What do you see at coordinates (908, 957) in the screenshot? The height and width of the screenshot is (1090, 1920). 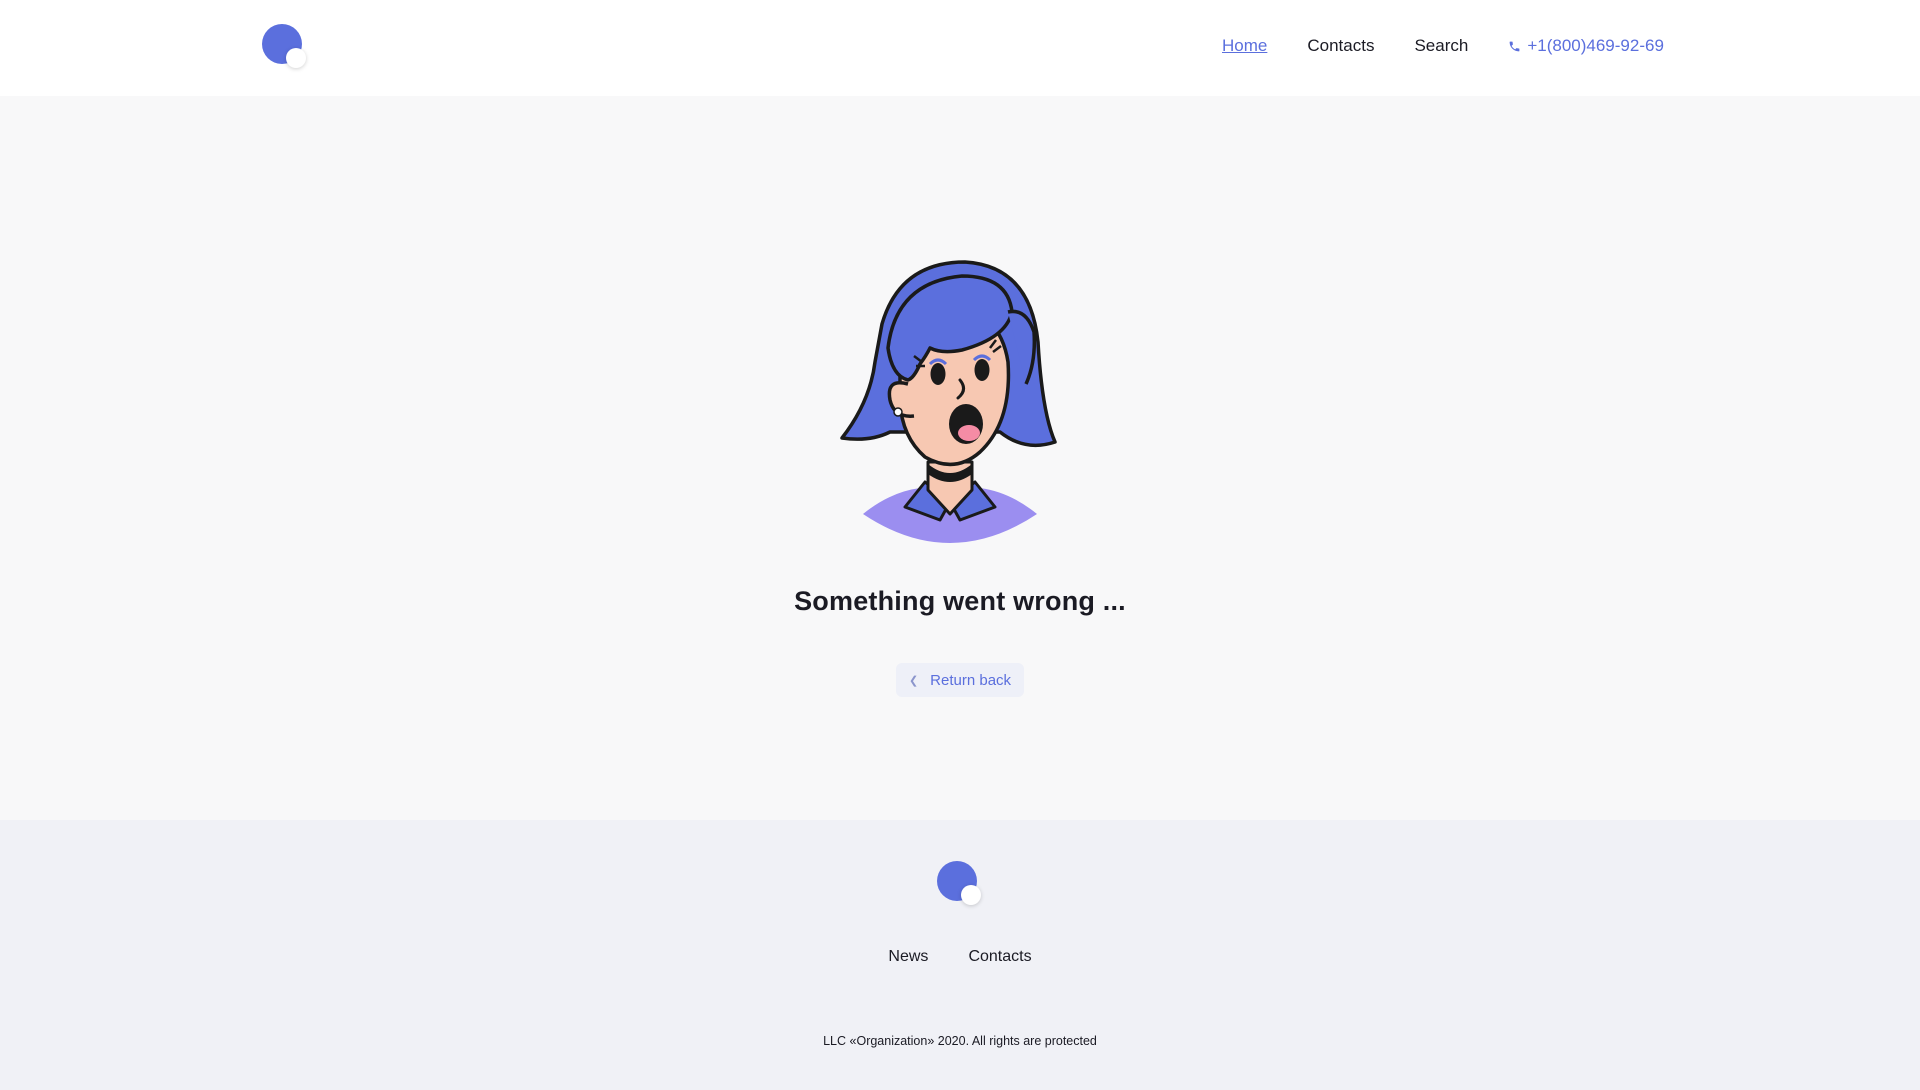 I see `footer-link-news: News` at bounding box center [908, 957].